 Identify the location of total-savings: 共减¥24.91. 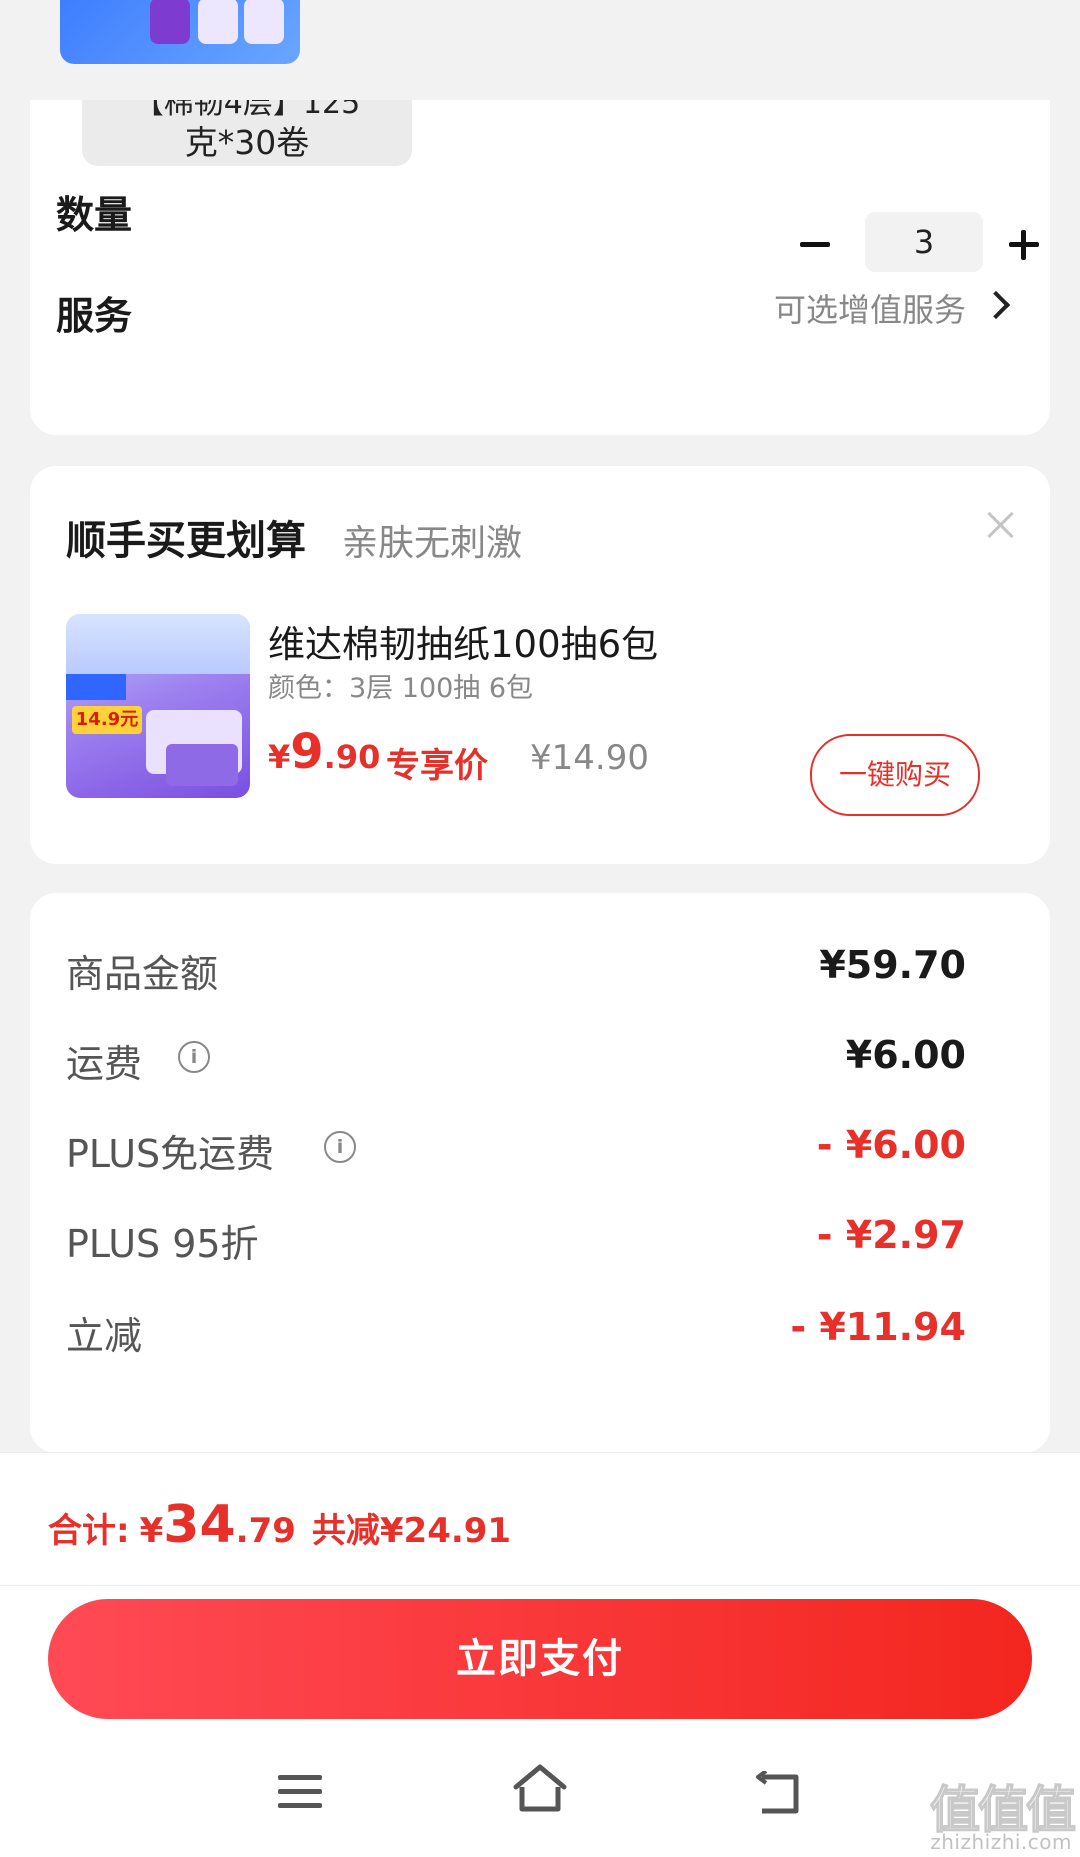
(411, 1531).